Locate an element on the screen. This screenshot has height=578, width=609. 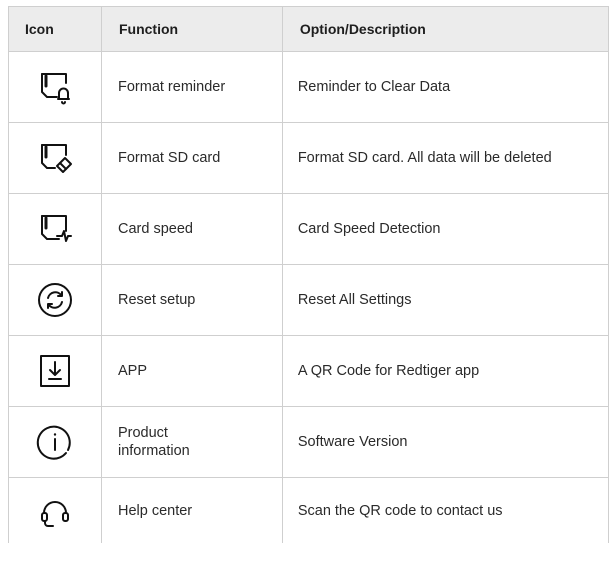
row-description: A QR Code for Redtiger app is located at coordinates (445, 371).